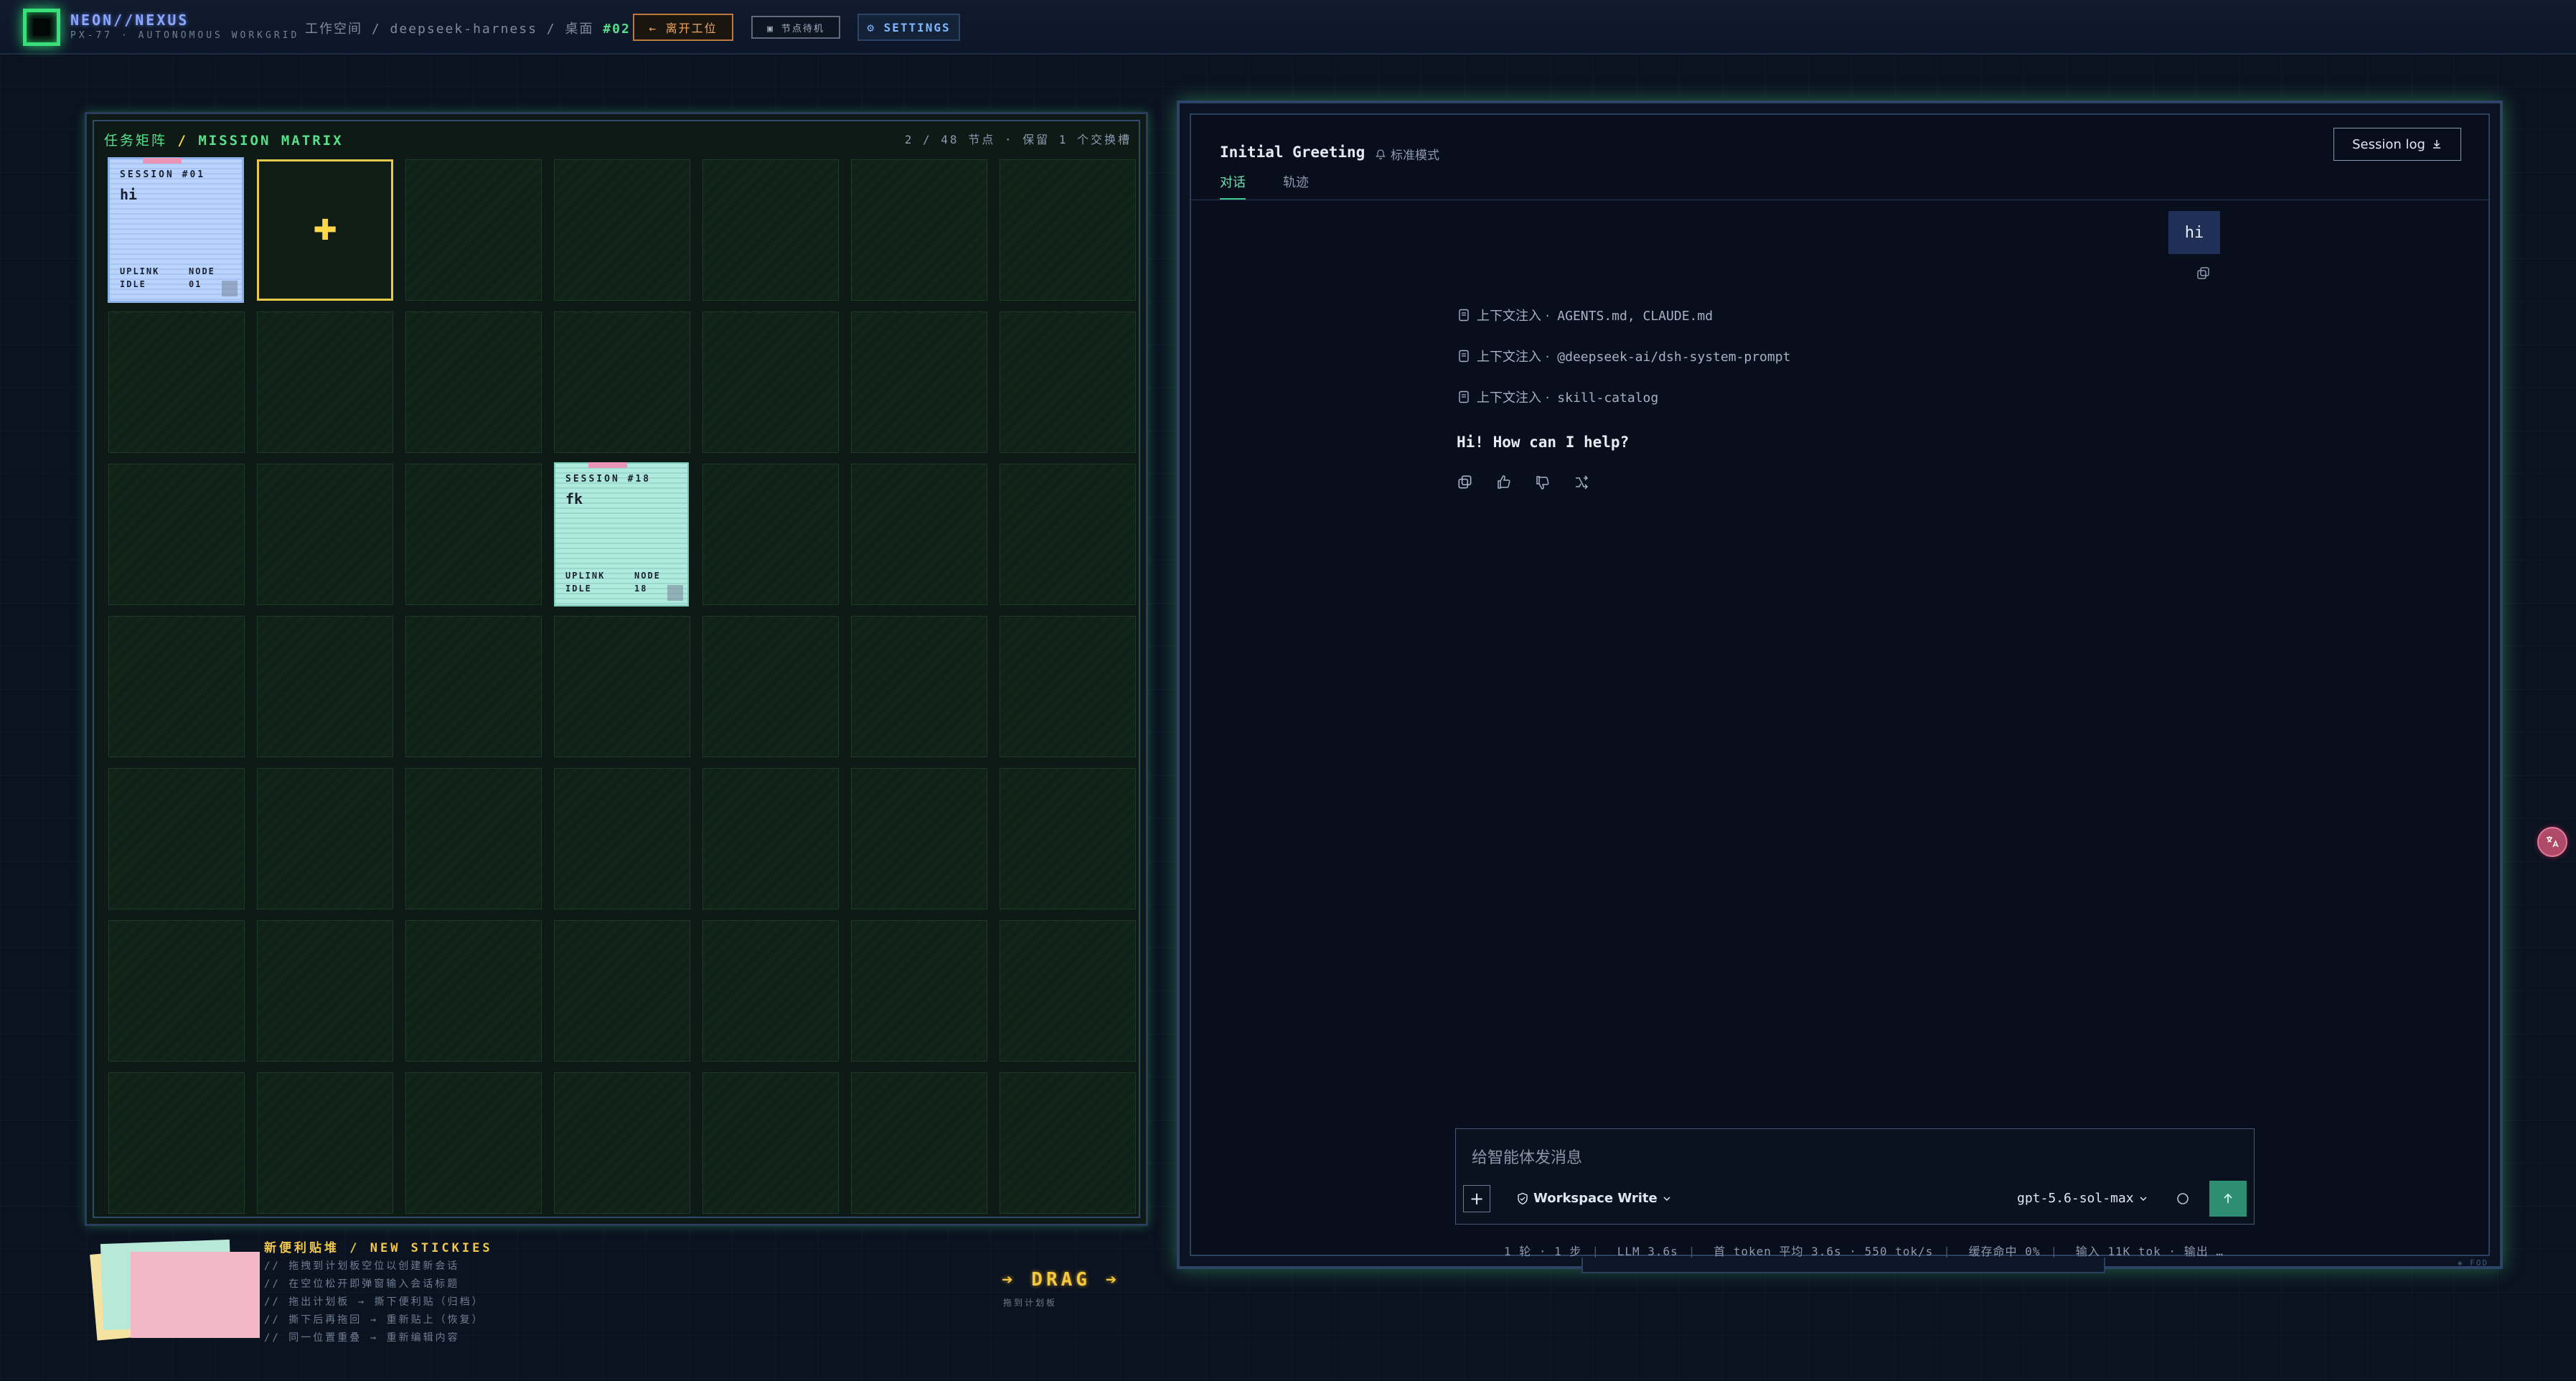  I want to click on thumbs-down-icon, so click(1542, 482).